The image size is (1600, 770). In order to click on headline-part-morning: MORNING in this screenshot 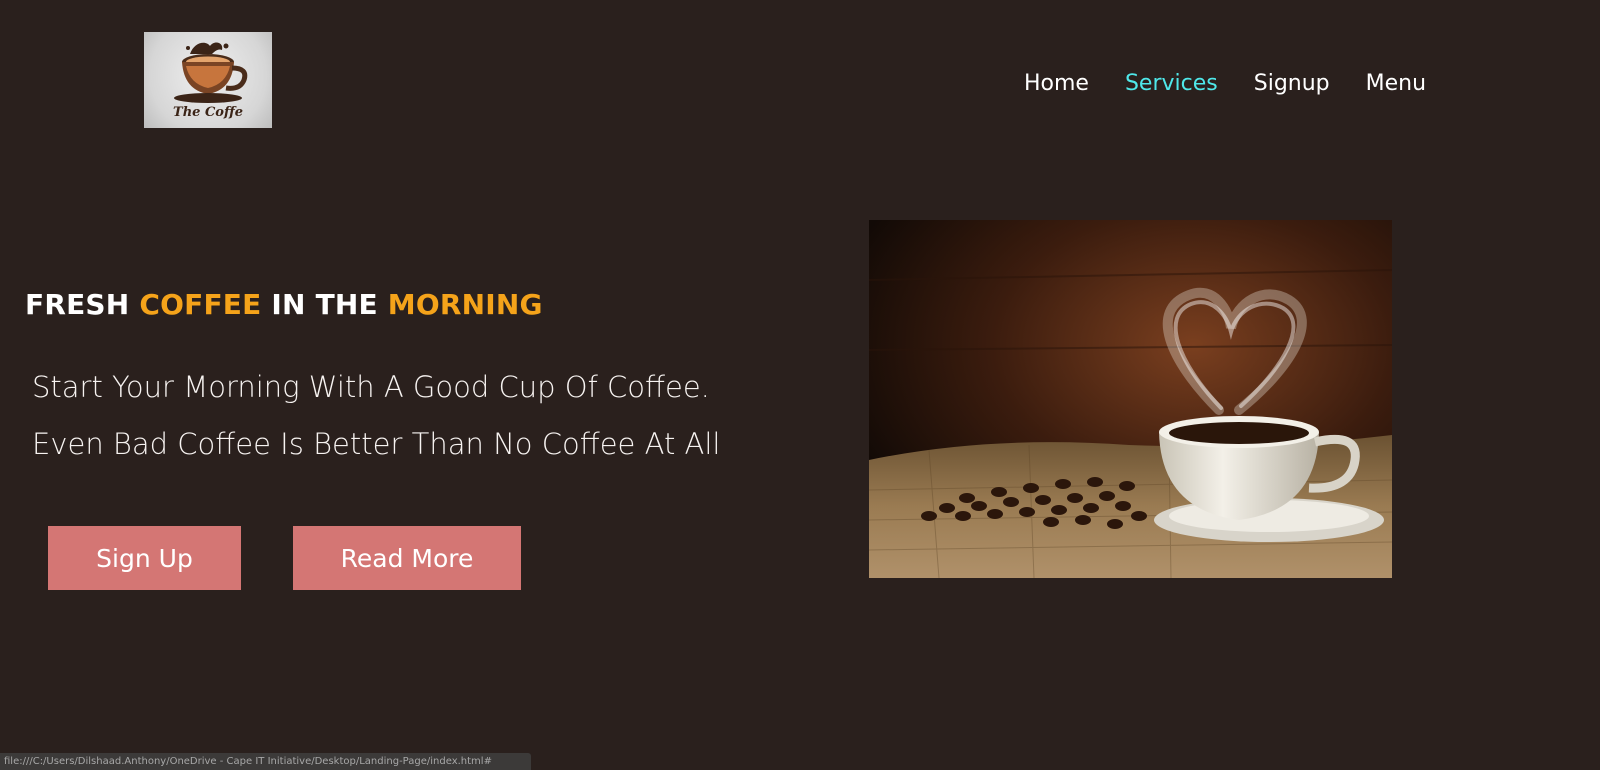, I will do `click(465, 304)`.